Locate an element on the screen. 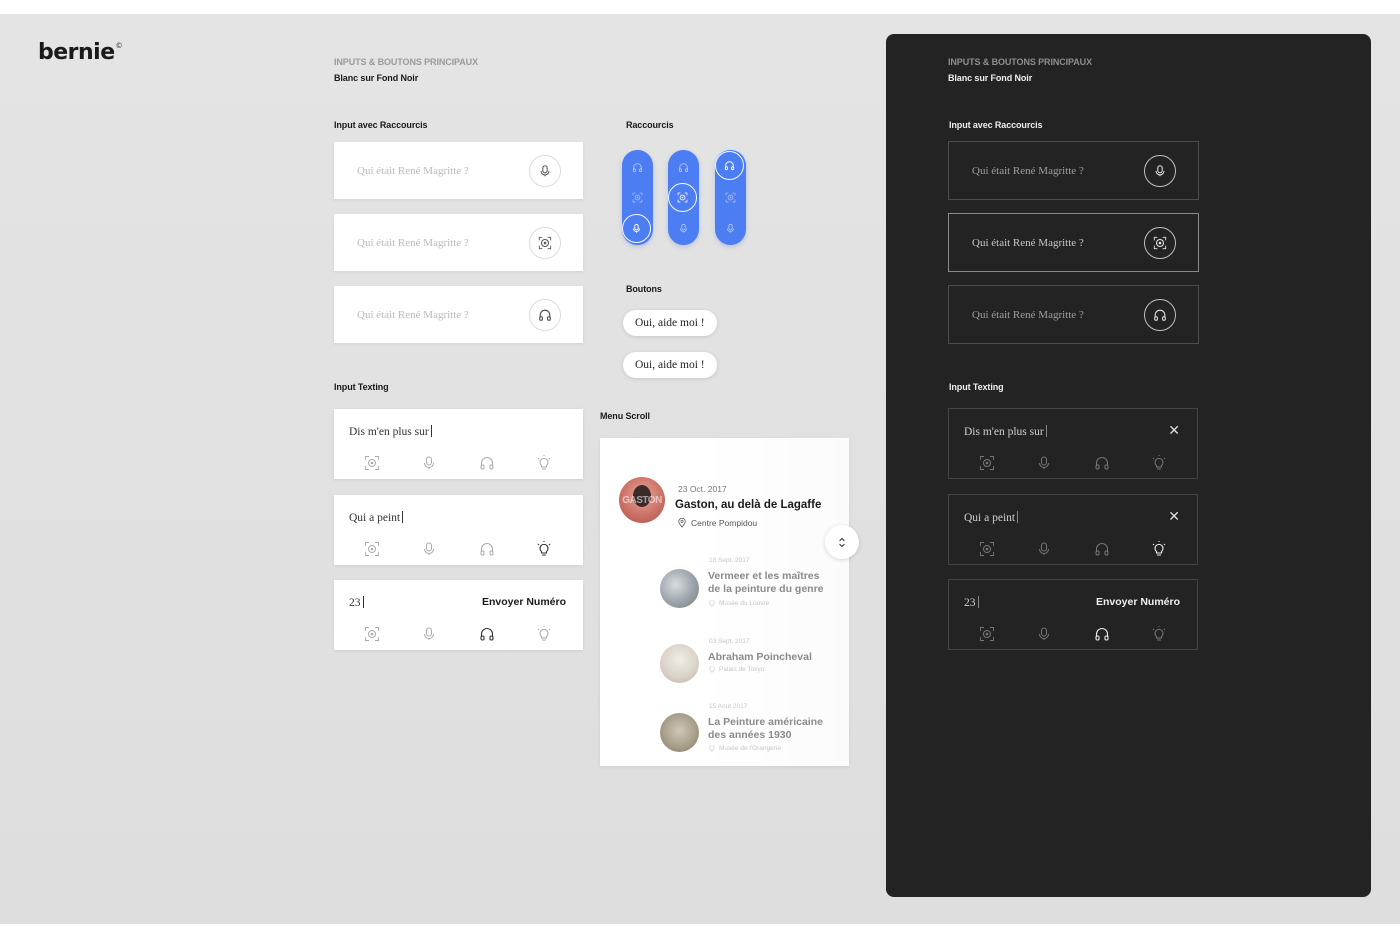  scroll-knob is located at coordinates (842, 542).